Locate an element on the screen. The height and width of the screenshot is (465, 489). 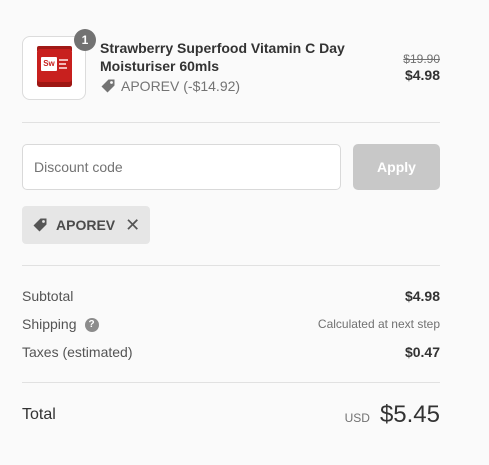
currency-code: USD is located at coordinates (357, 418).